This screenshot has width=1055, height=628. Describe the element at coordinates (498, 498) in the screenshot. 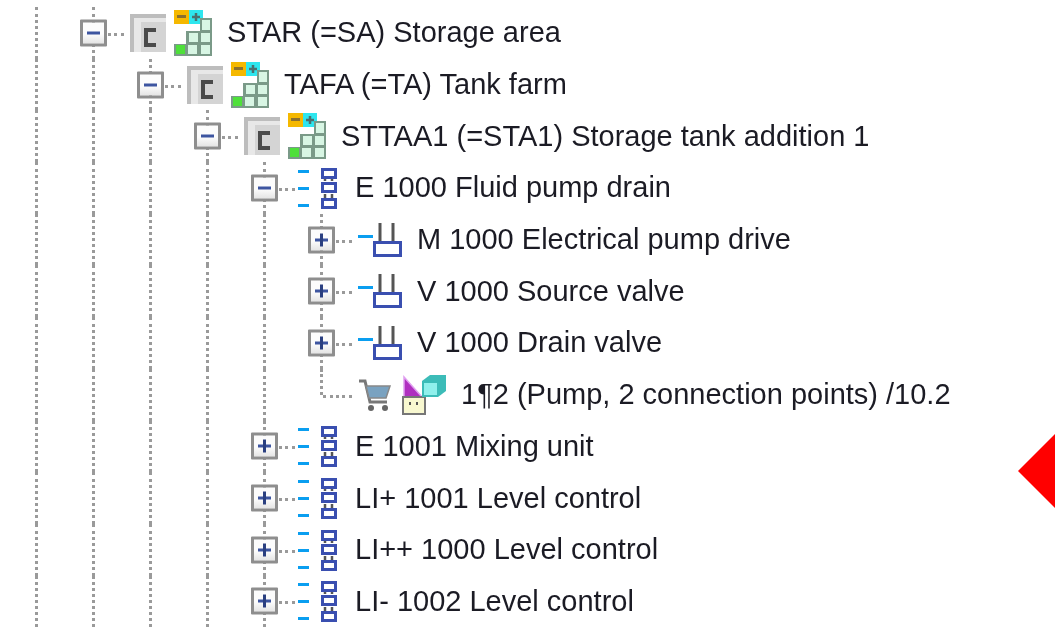

I see `tree-item-label: LI+ 1001 Level control` at that location.